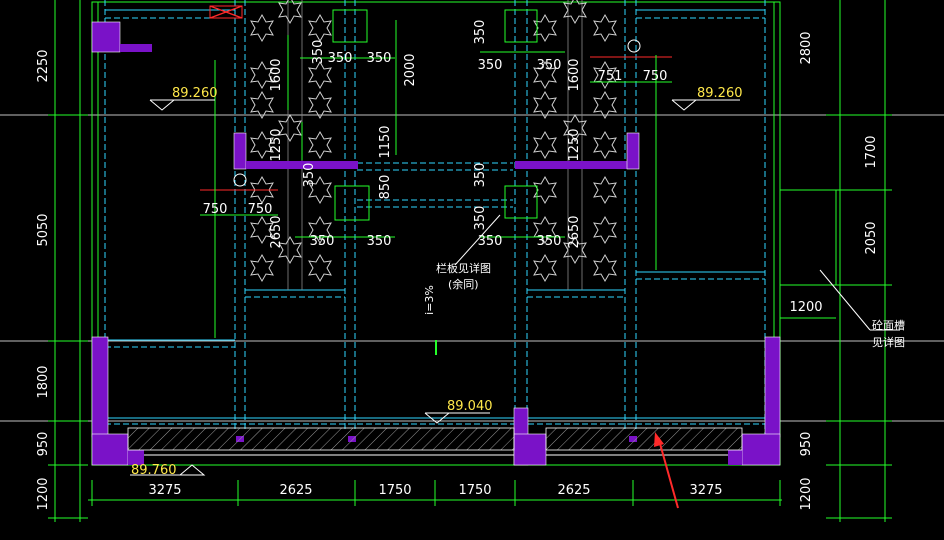  Describe the element at coordinates (385, 187) in the screenshot. I see `dim-850: 850` at that location.